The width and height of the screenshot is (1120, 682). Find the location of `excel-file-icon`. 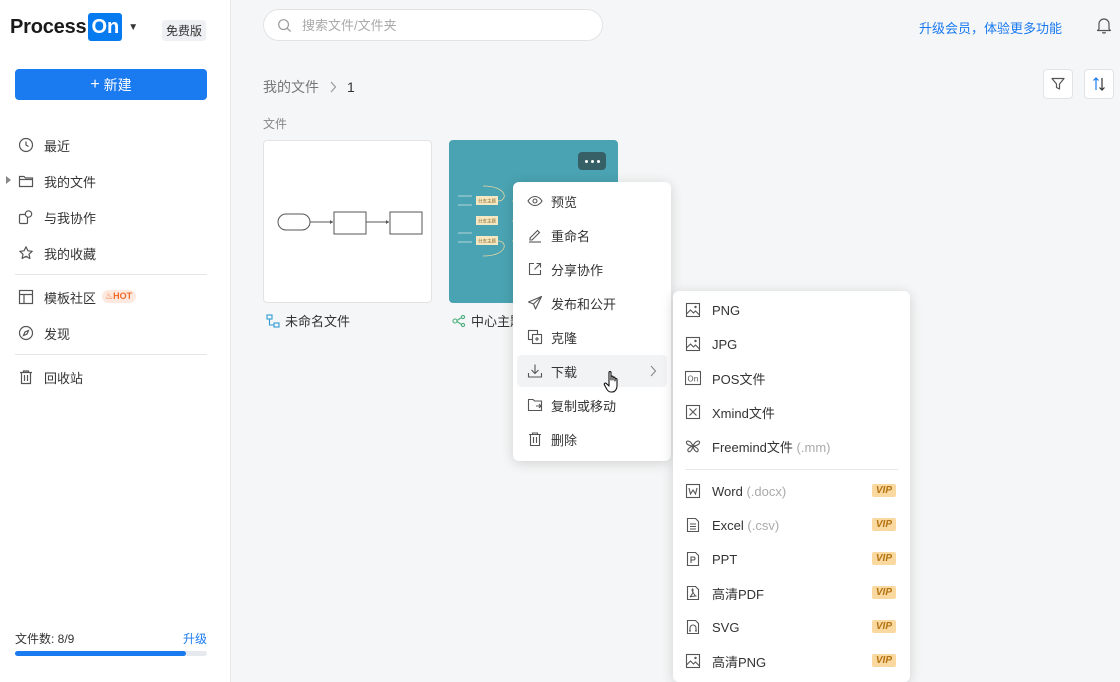

excel-file-icon is located at coordinates (693, 525).